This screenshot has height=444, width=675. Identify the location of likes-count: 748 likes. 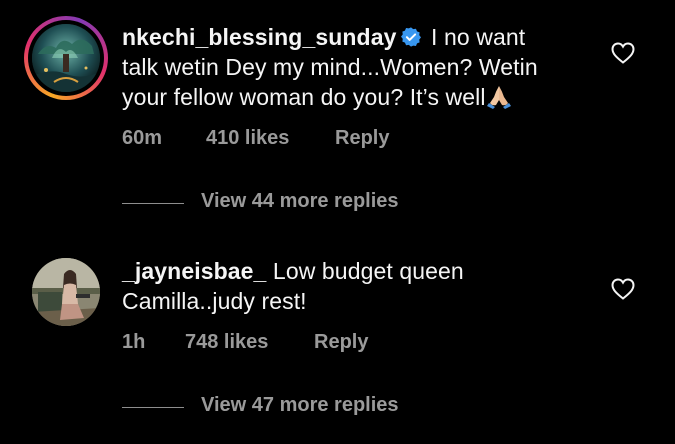
(226, 342).